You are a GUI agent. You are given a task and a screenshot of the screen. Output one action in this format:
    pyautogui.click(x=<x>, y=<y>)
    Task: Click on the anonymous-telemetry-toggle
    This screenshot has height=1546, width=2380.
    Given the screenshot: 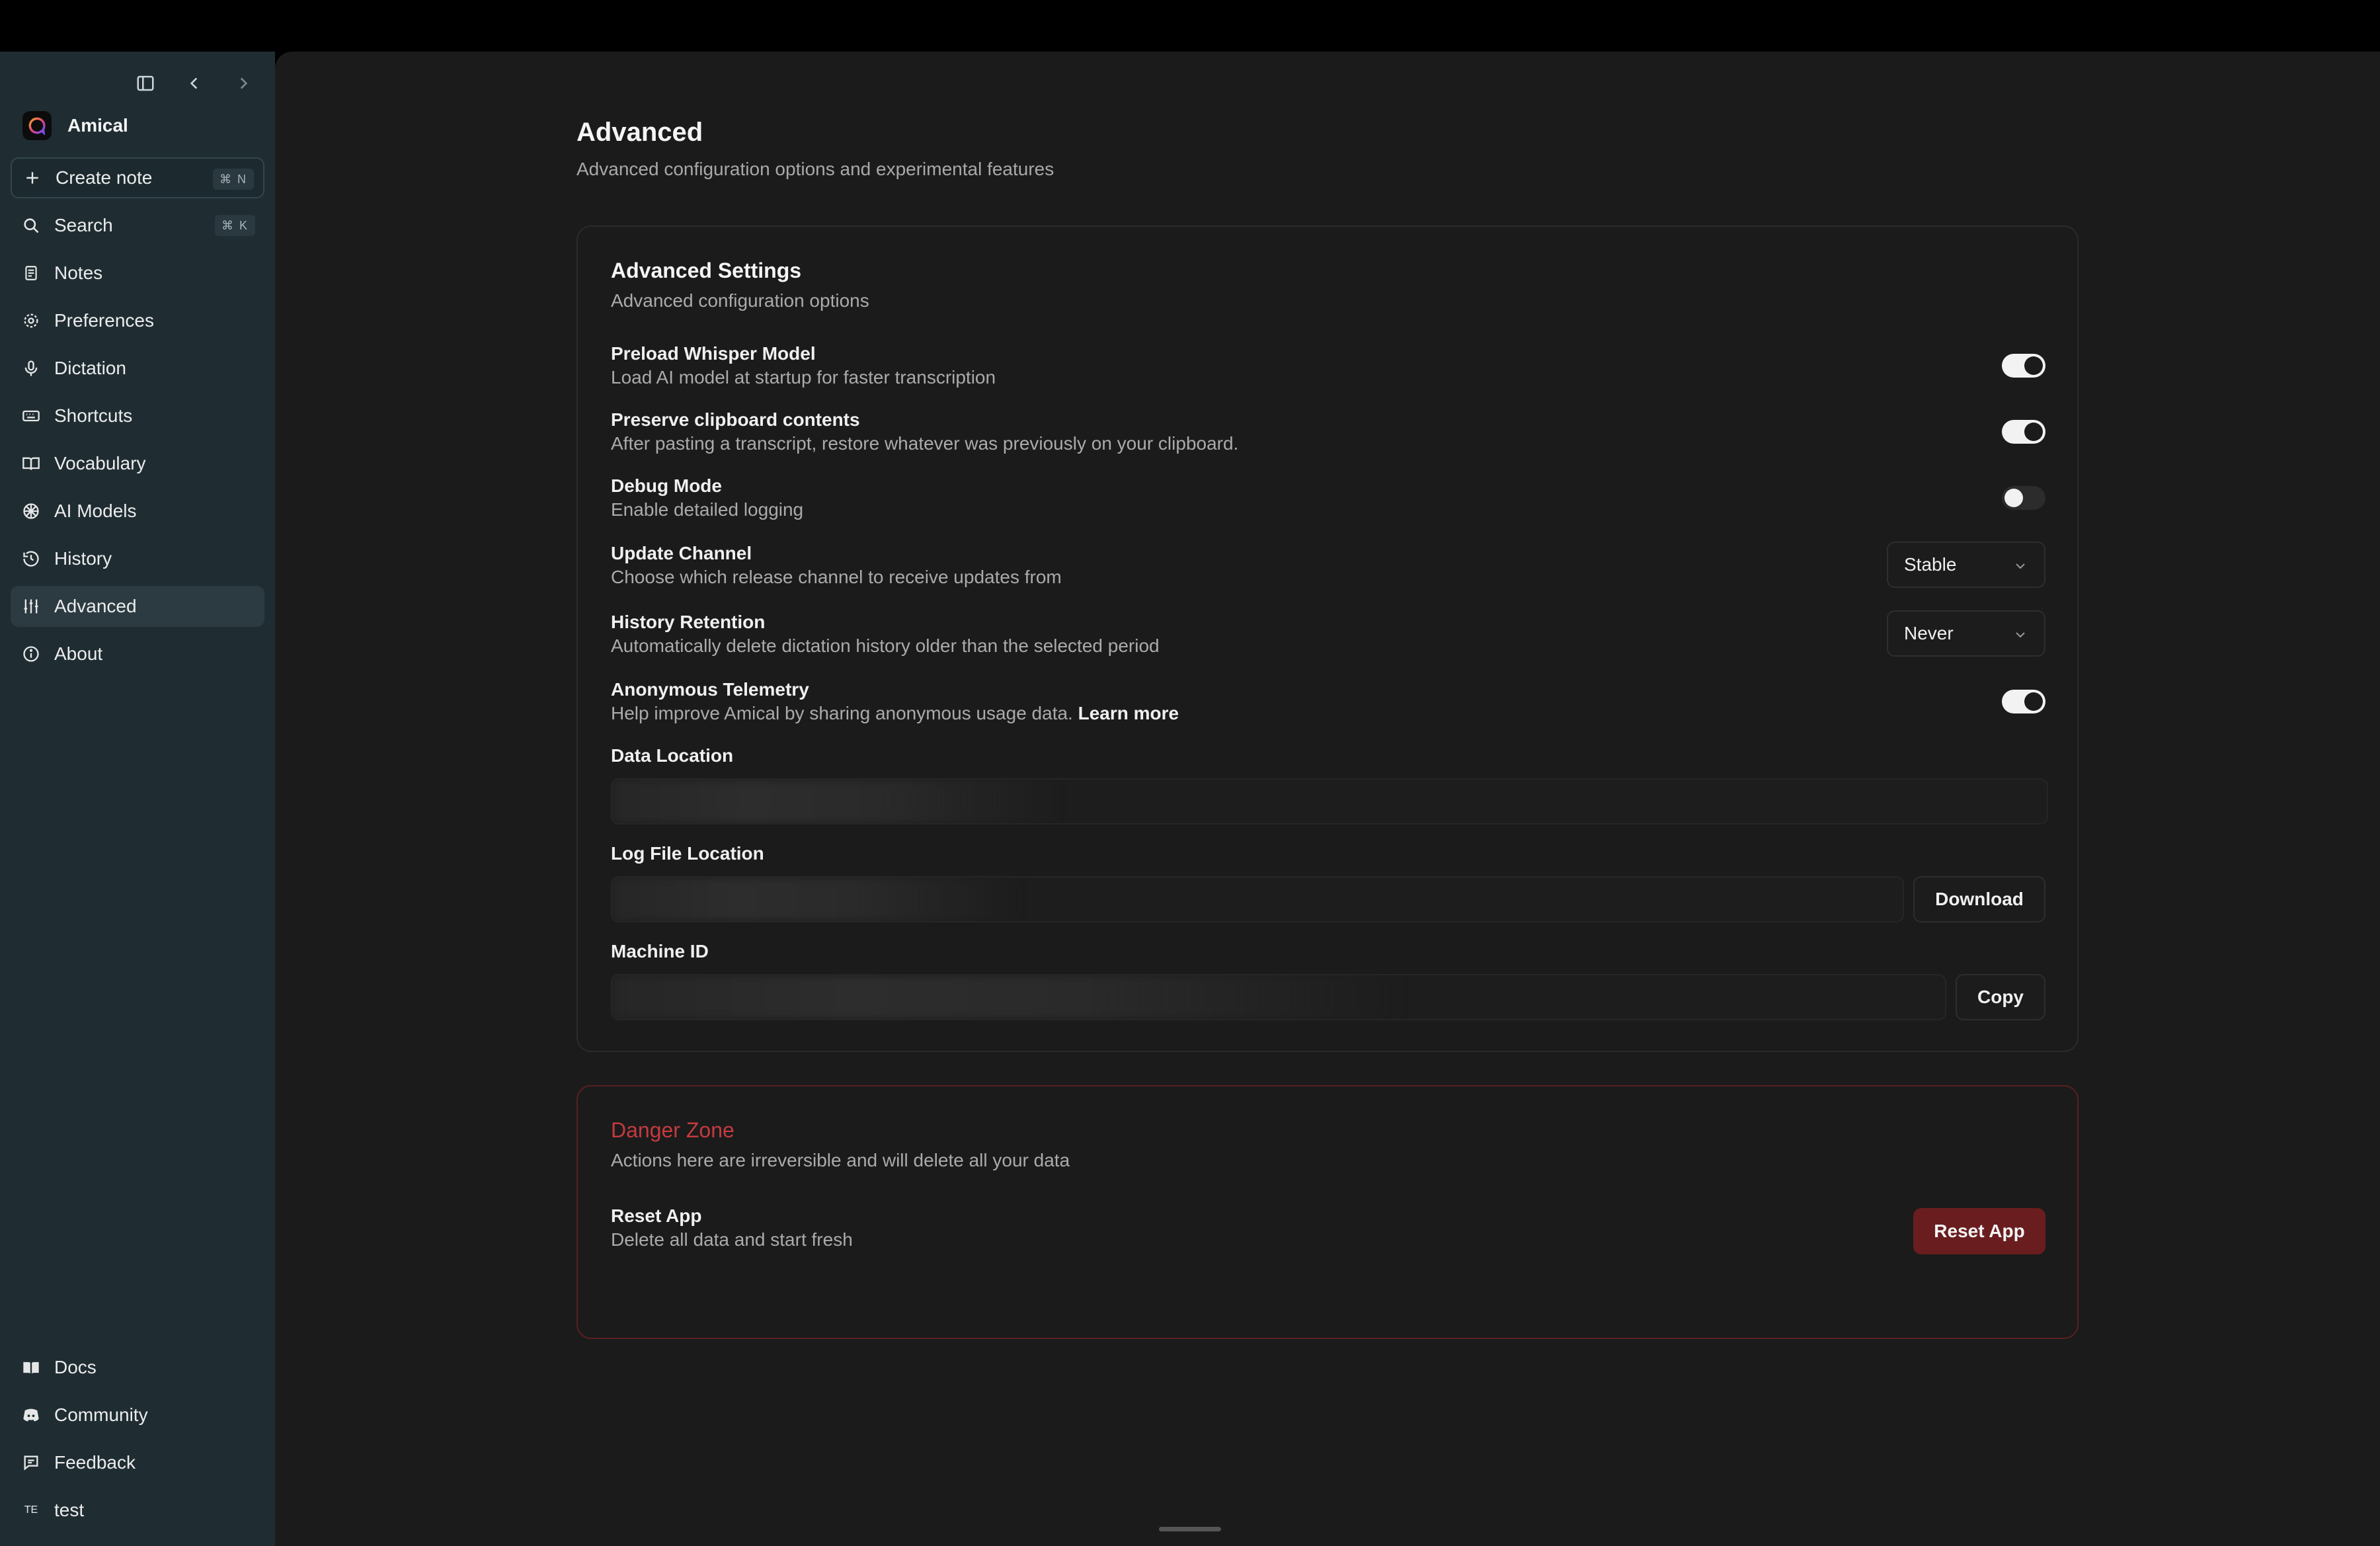 What is the action you would take?
    pyautogui.click(x=2023, y=701)
    